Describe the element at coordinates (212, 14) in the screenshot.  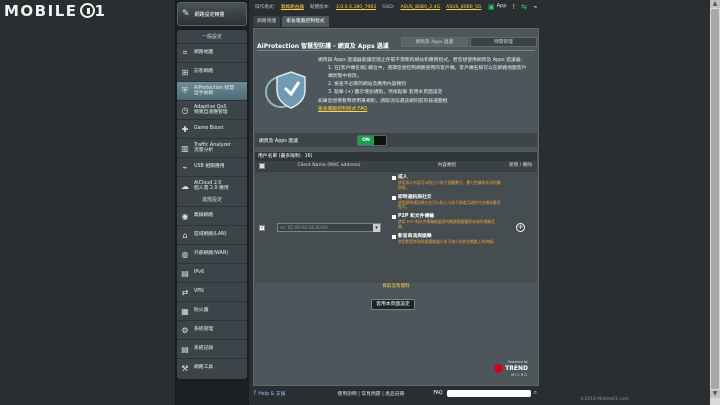
I see `quick-setup-button: ✎ 網路設定精靈` at that location.